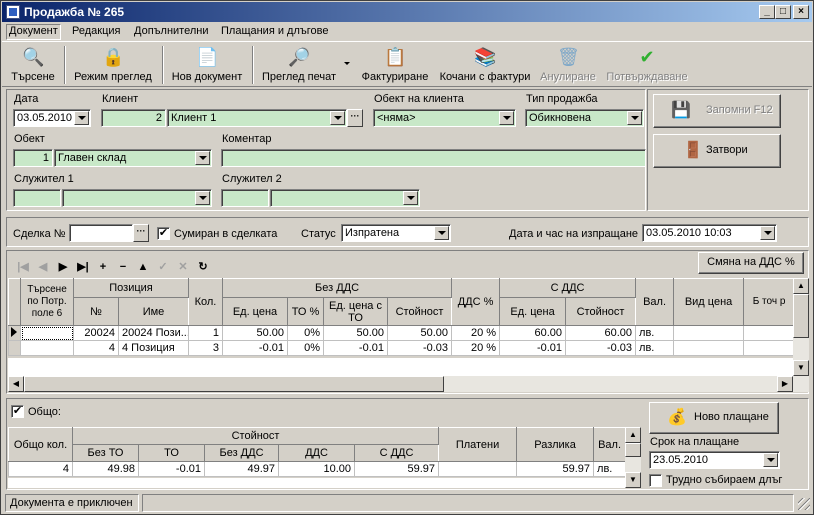  What do you see at coordinates (47, 333) in the screenshot?
I see `cell-search` at bounding box center [47, 333].